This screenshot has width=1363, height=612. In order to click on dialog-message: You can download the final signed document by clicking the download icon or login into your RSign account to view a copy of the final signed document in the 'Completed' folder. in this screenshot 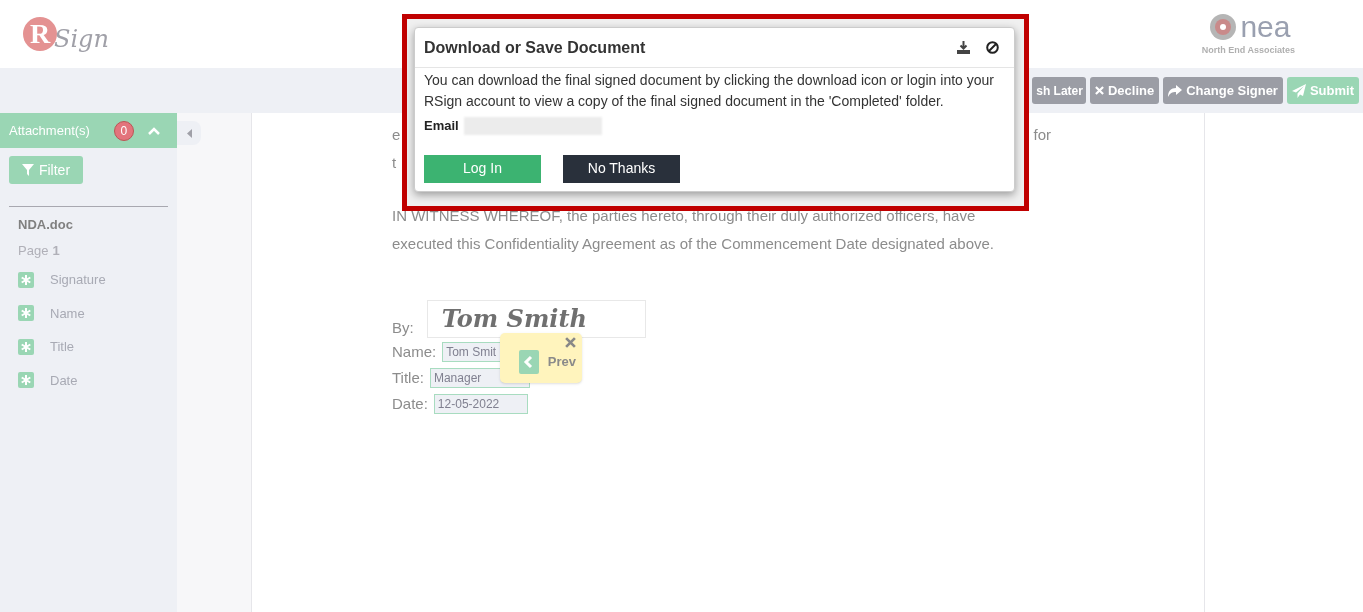, I will do `click(709, 91)`.